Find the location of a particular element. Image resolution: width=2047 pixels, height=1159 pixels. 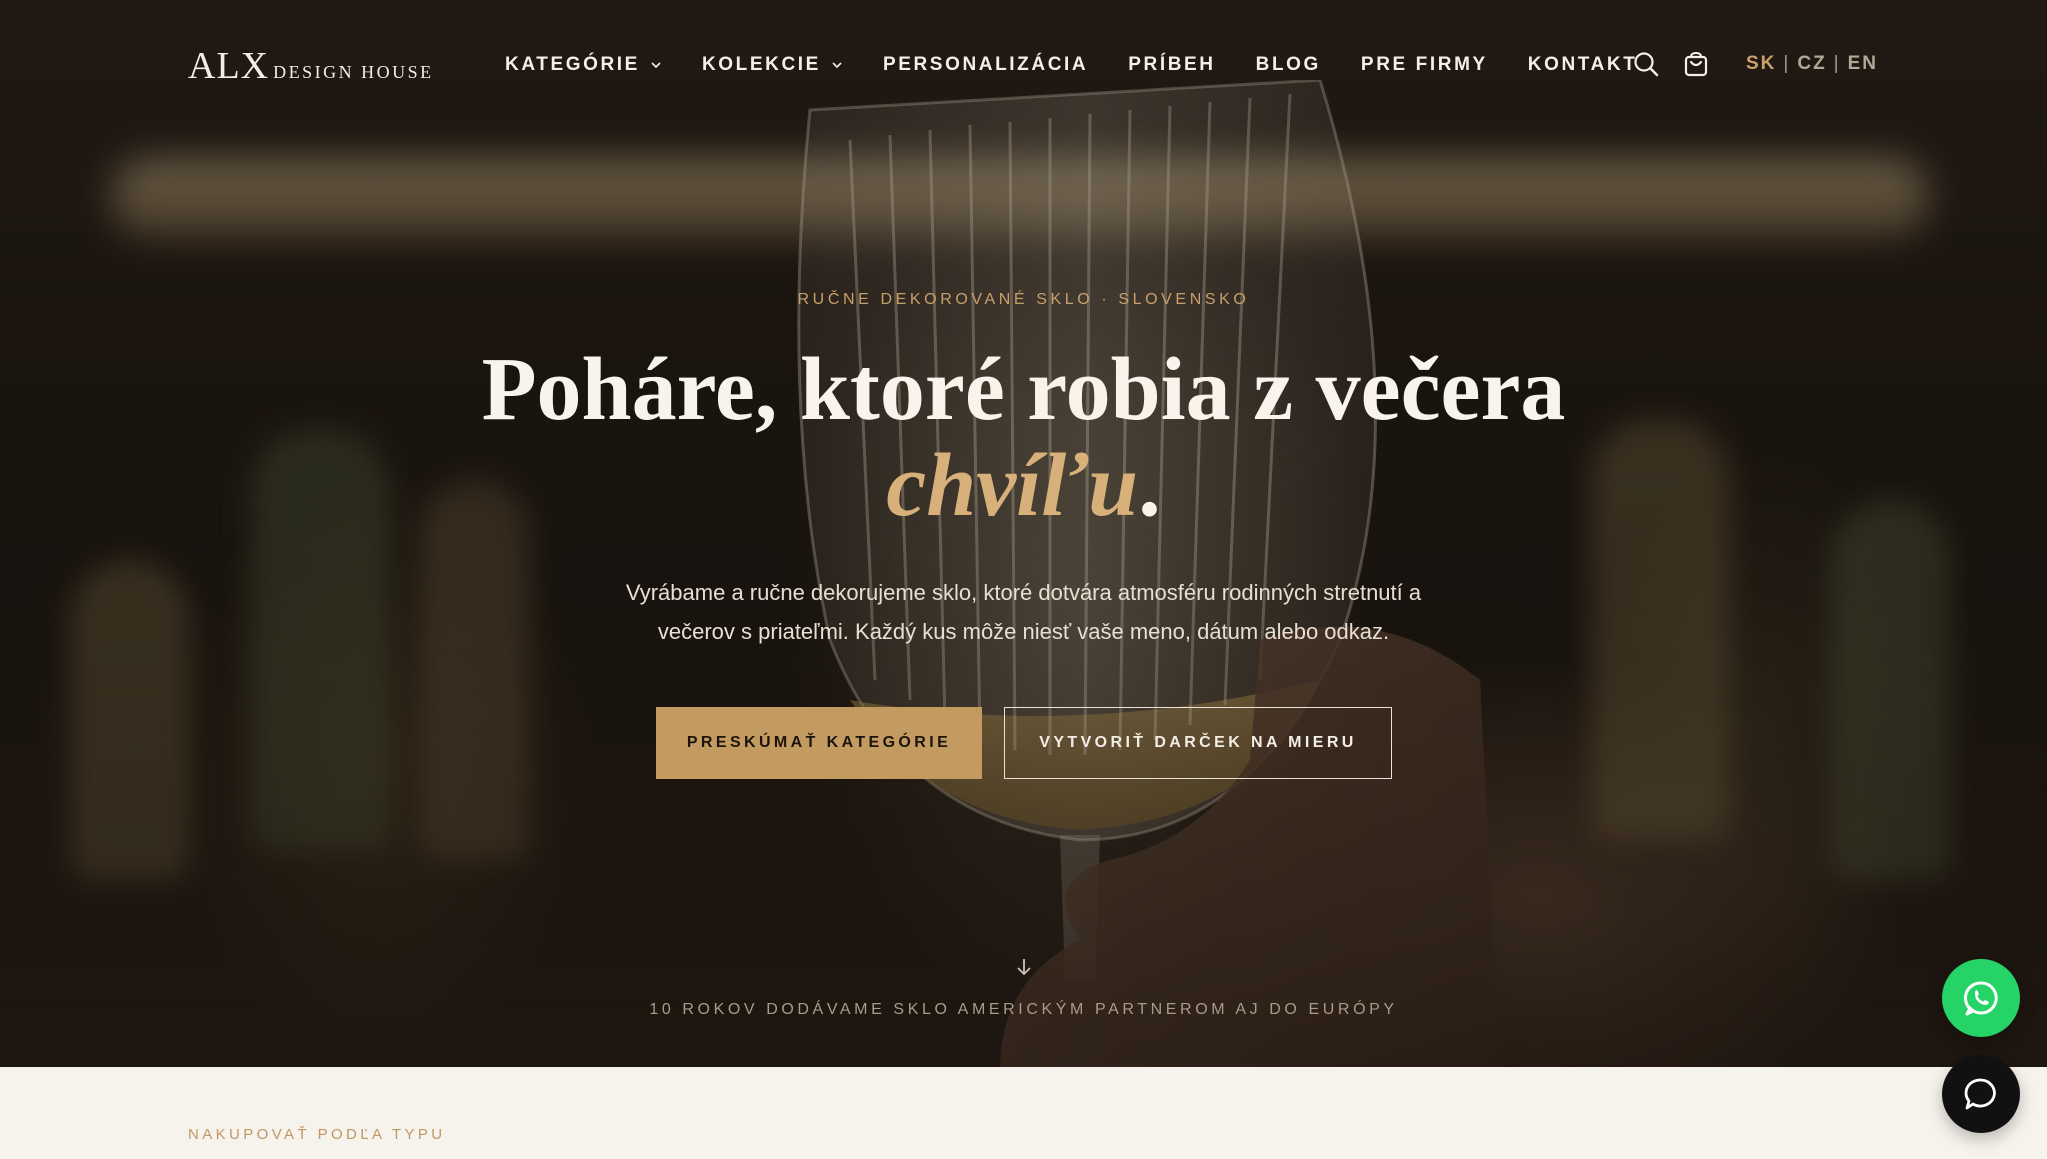

nav-item-pribeh: PRÍBEH is located at coordinates (1171, 65).